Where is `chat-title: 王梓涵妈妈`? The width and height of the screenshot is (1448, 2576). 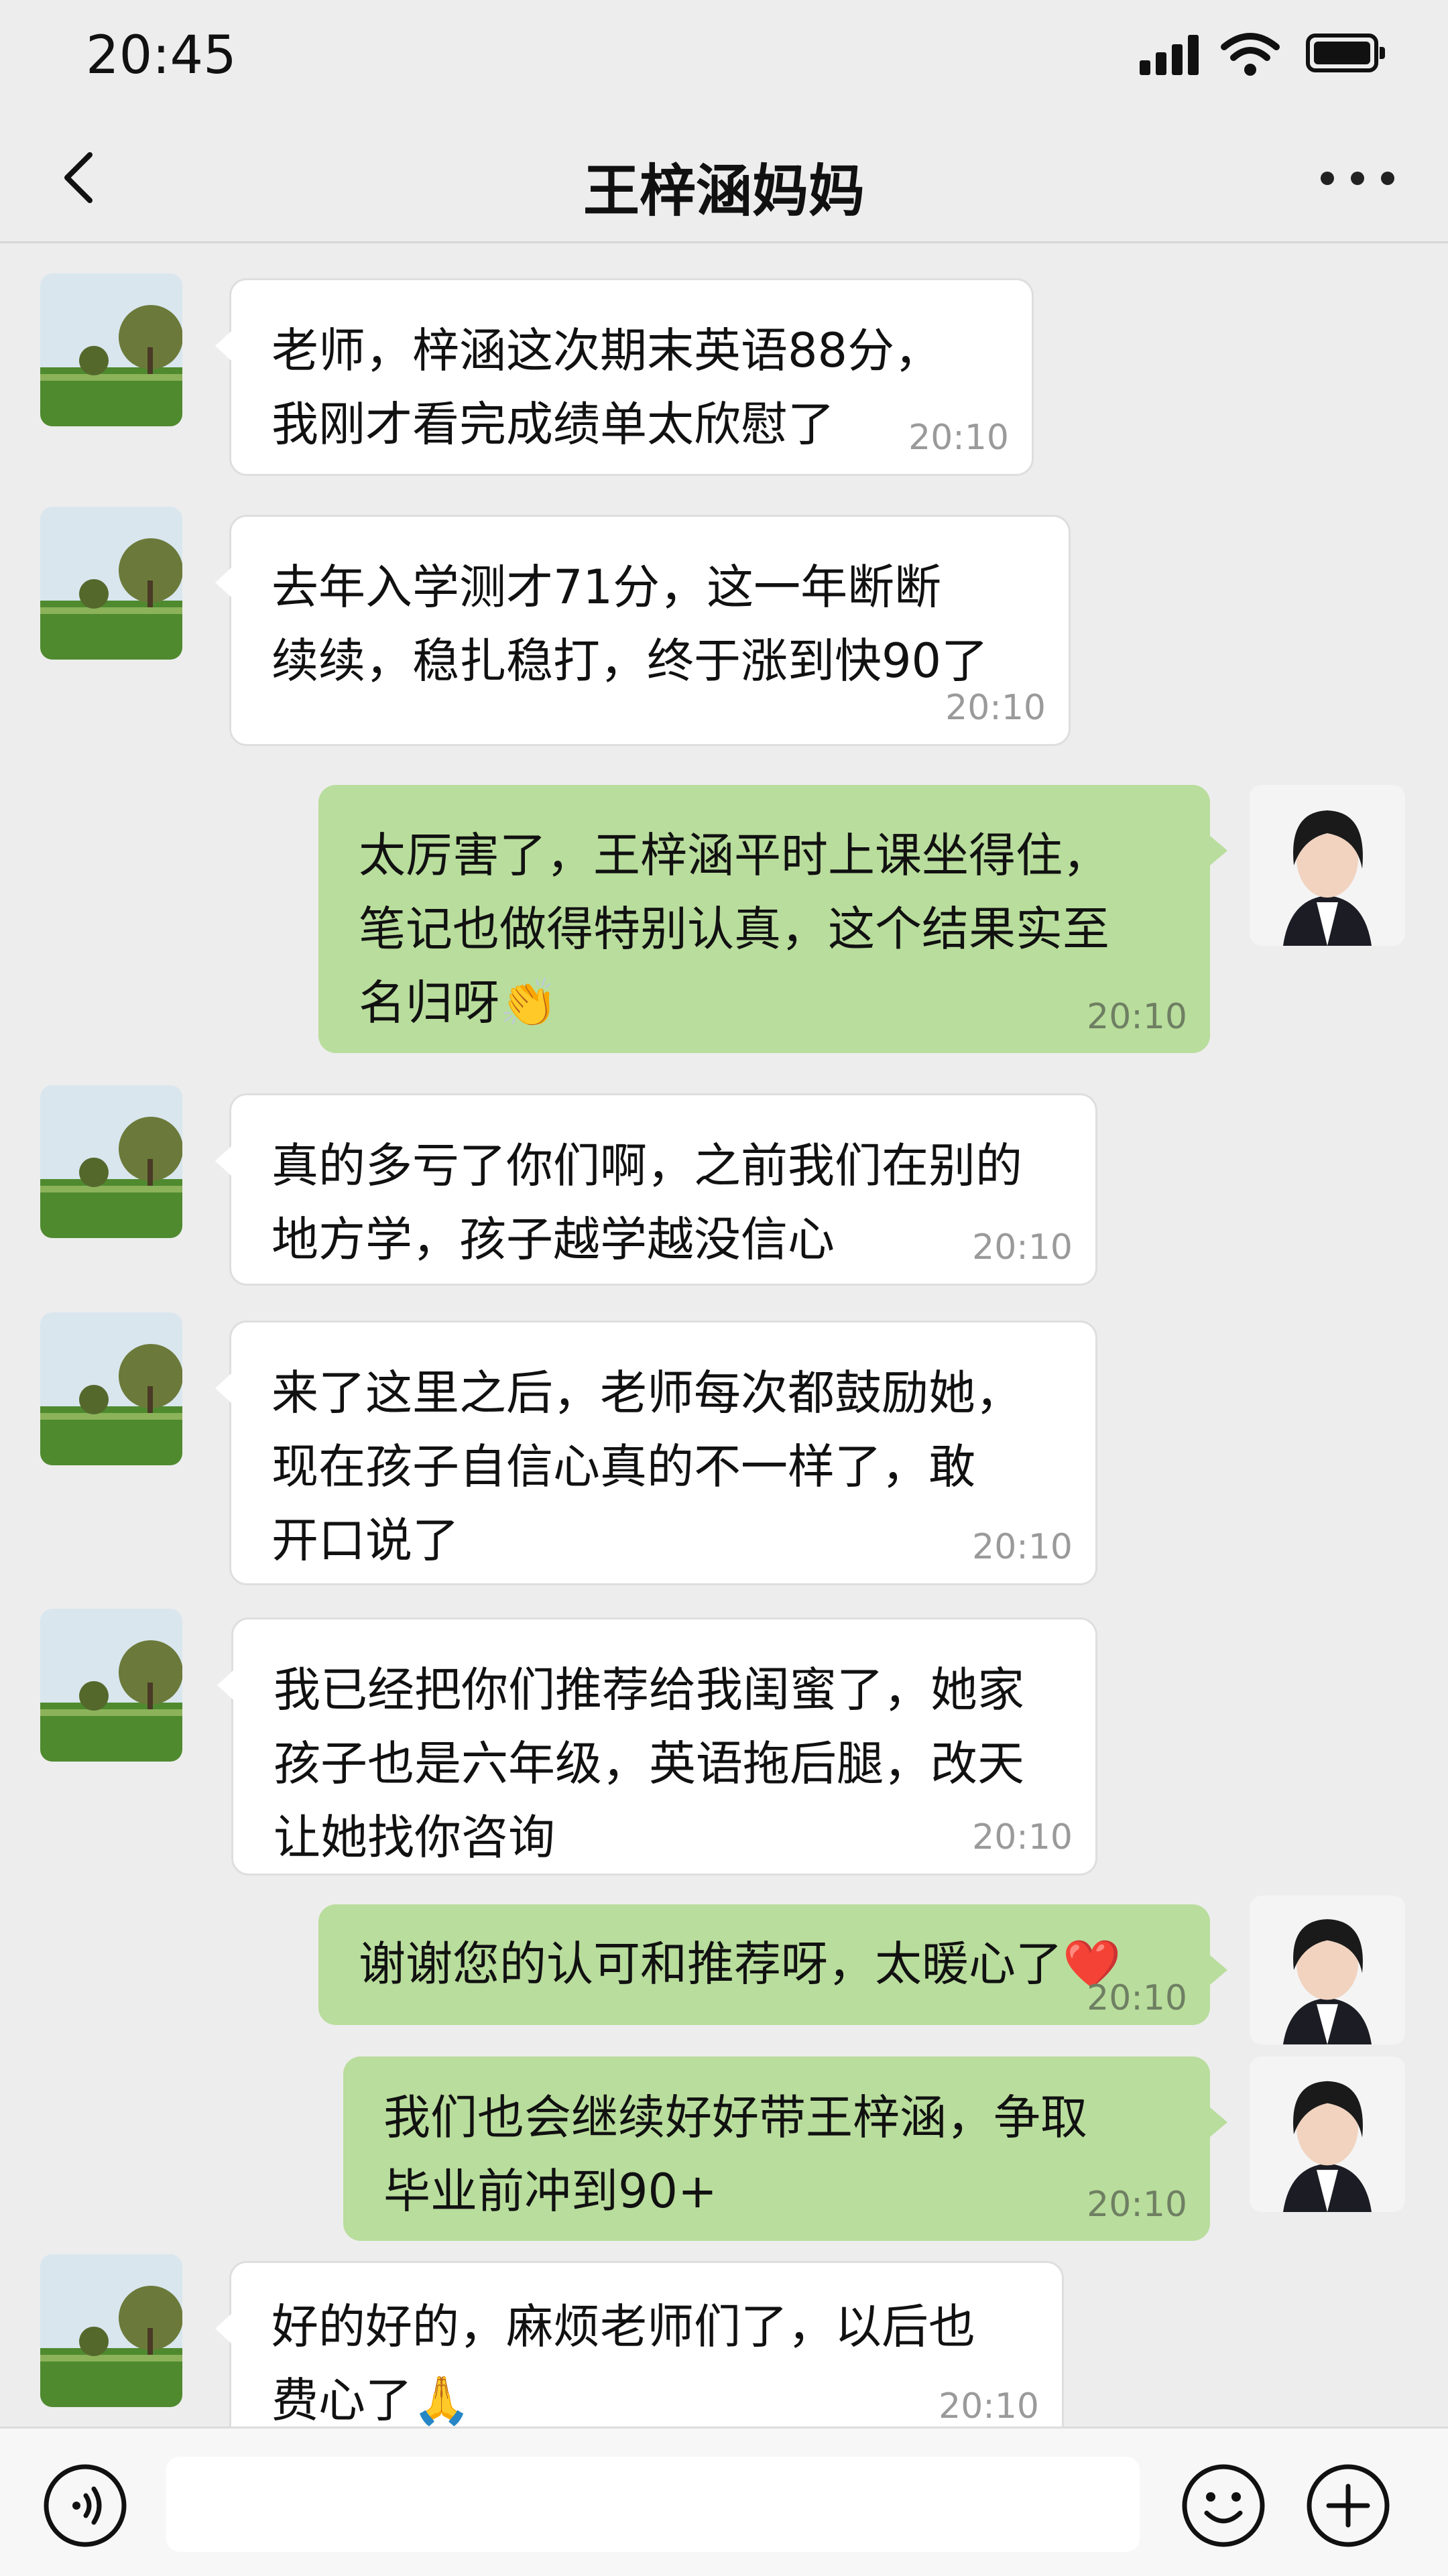
chat-title: 王梓涵妈妈 is located at coordinates (724, 191).